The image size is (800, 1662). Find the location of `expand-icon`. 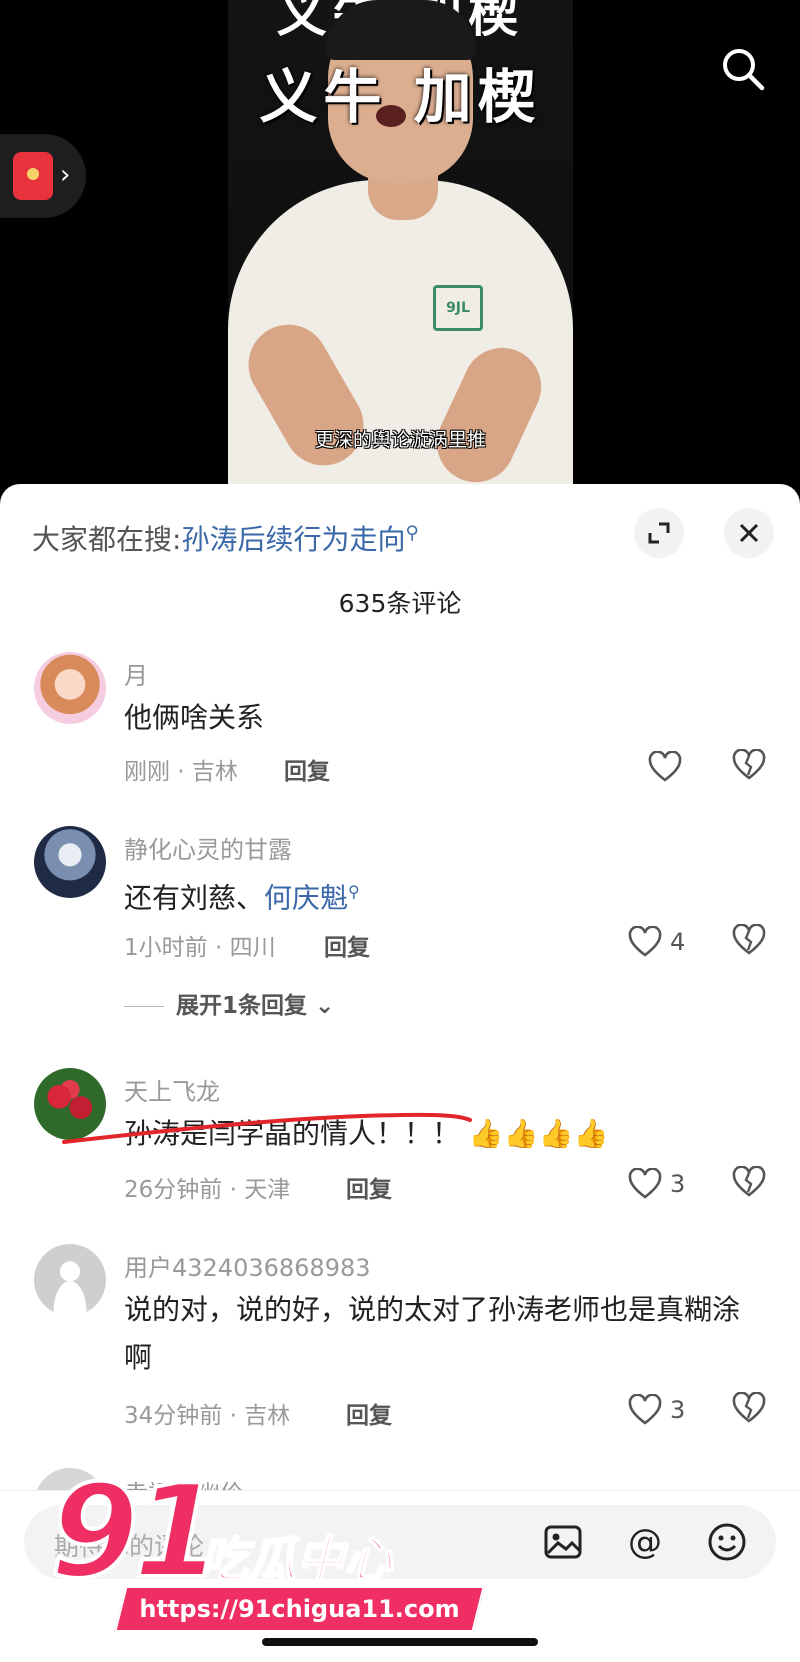

expand-icon is located at coordinates (659, 533).